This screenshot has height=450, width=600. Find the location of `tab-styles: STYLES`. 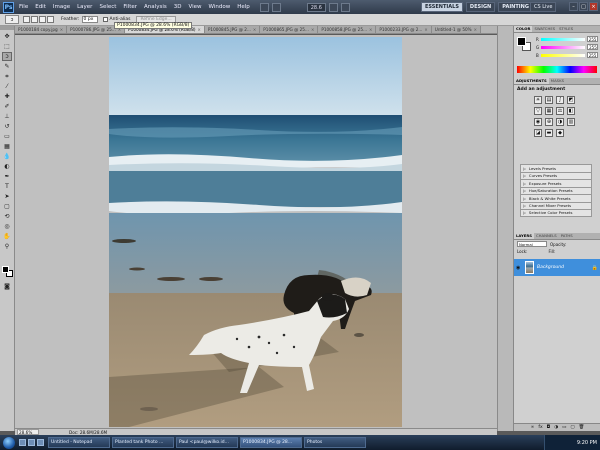

tab-styles: STYLES is located at coordinates (566, 29).